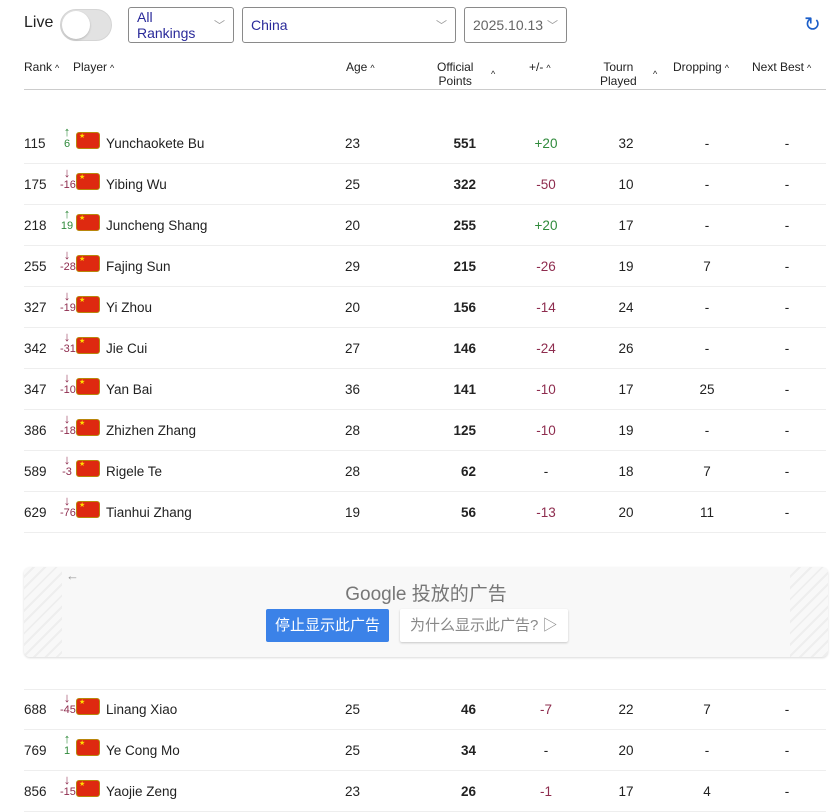 The image size is (832, 812). Describe the element at coordinates (464, 184) in the screenshot. I see `official-points: 322` at that location.